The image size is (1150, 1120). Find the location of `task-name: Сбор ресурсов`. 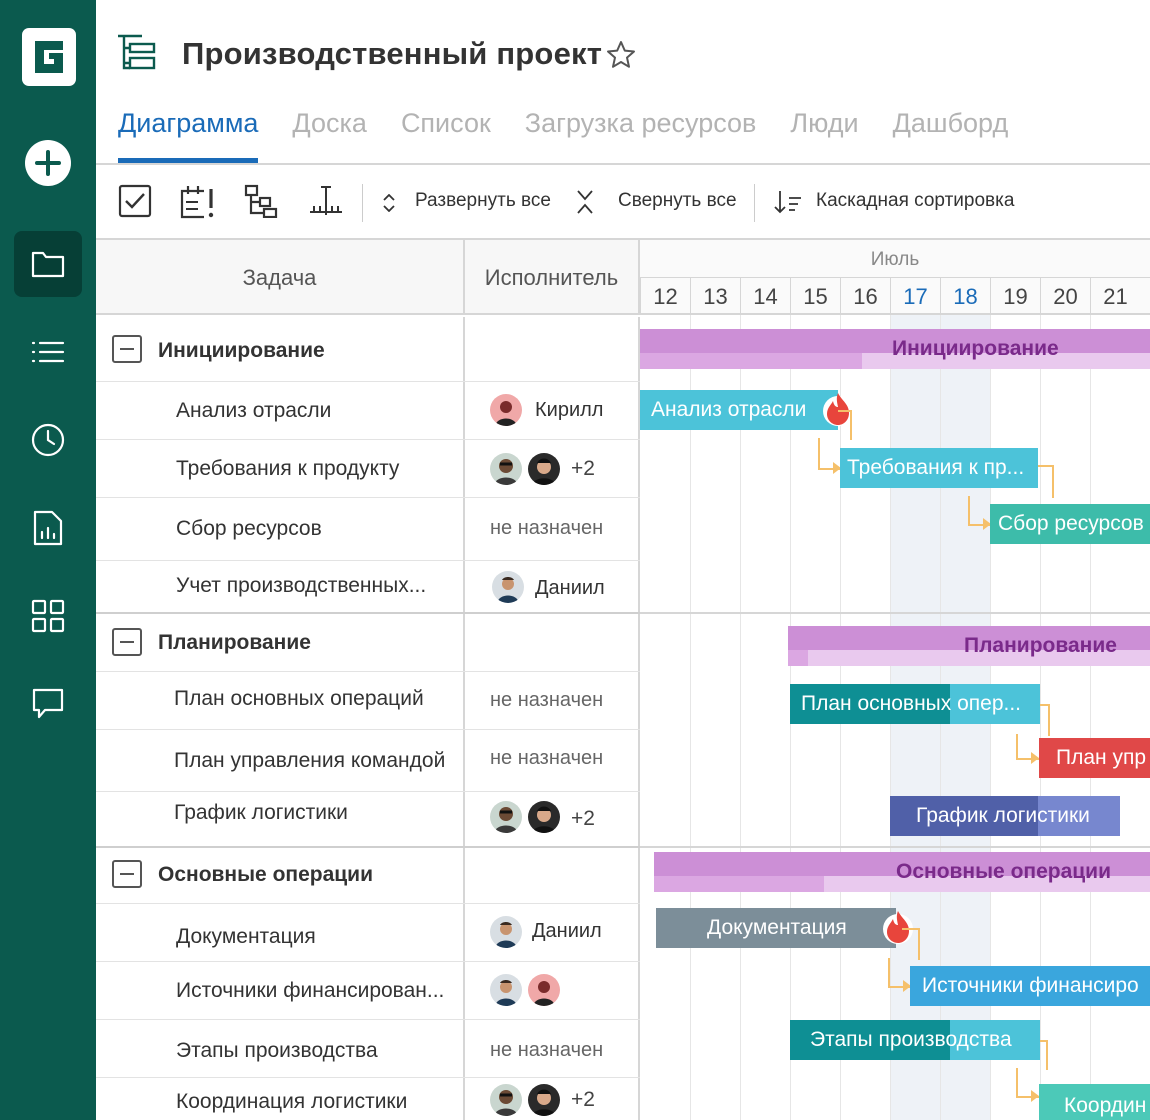

task-name: Сбор ресурсов is located at coordinates (249, 528).